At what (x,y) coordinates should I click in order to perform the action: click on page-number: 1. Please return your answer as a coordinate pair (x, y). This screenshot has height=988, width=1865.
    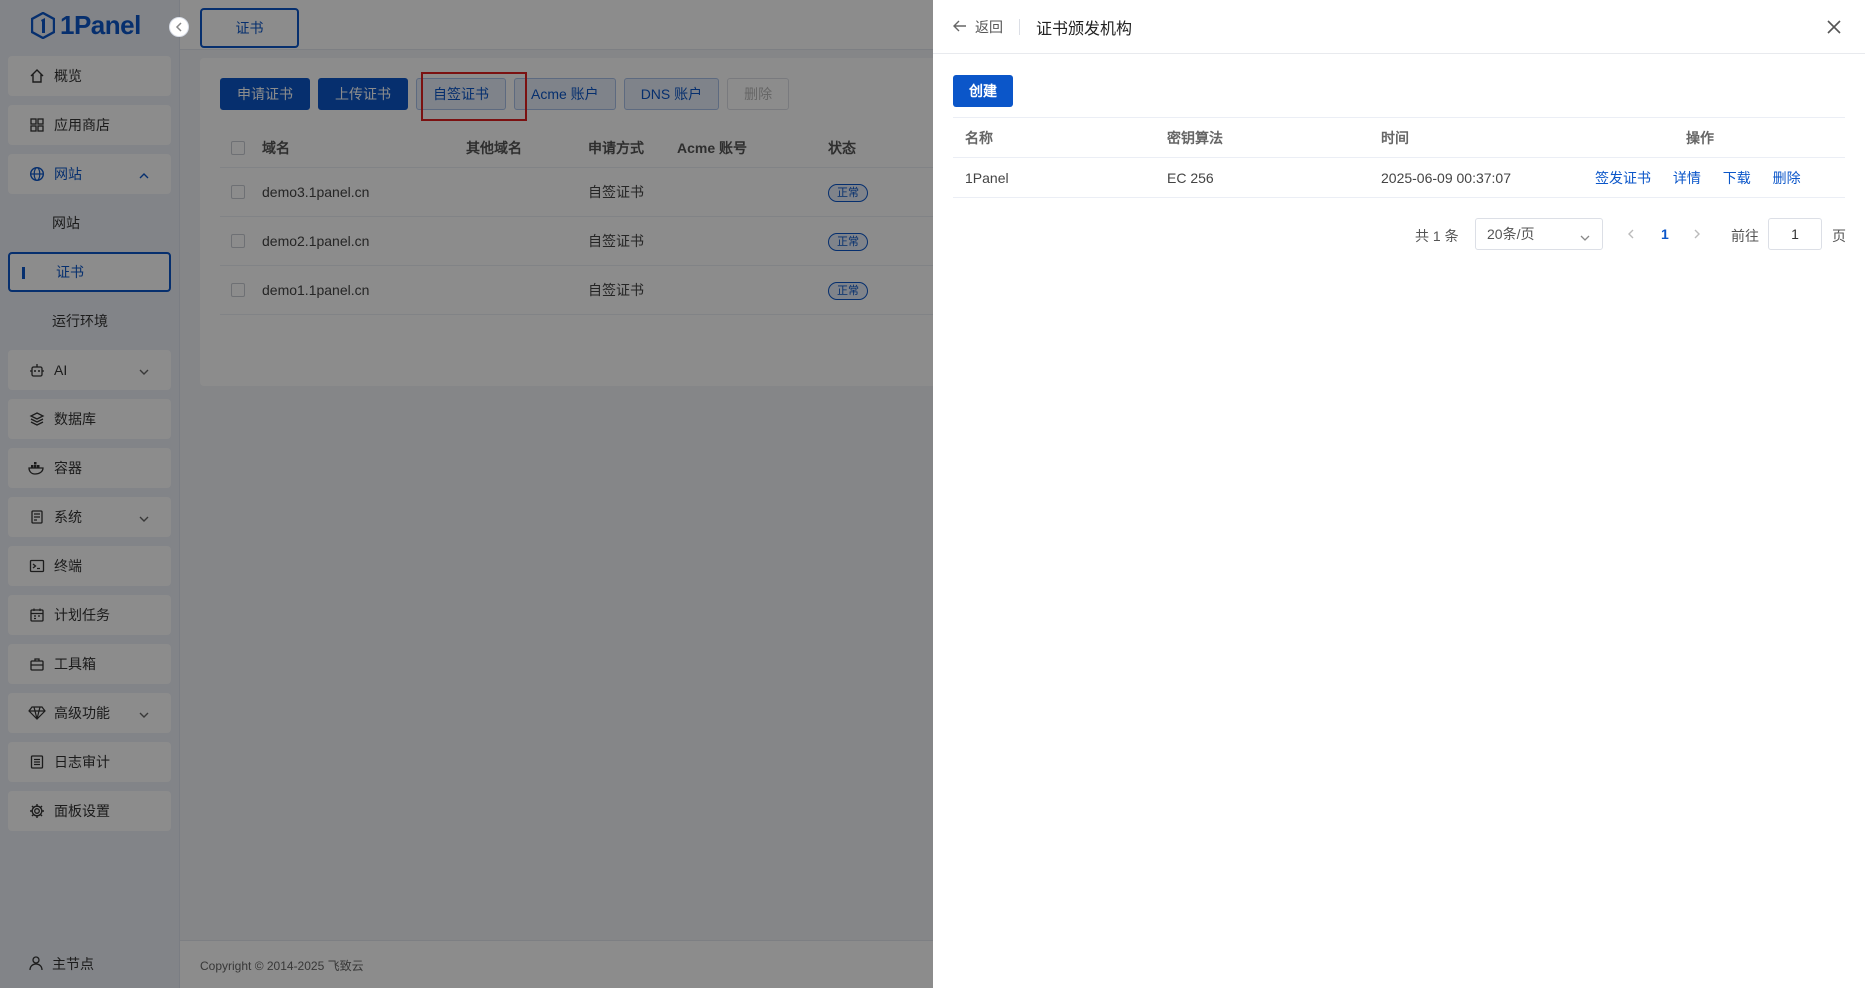
    Looking at the image, I should click on (1665, 234).